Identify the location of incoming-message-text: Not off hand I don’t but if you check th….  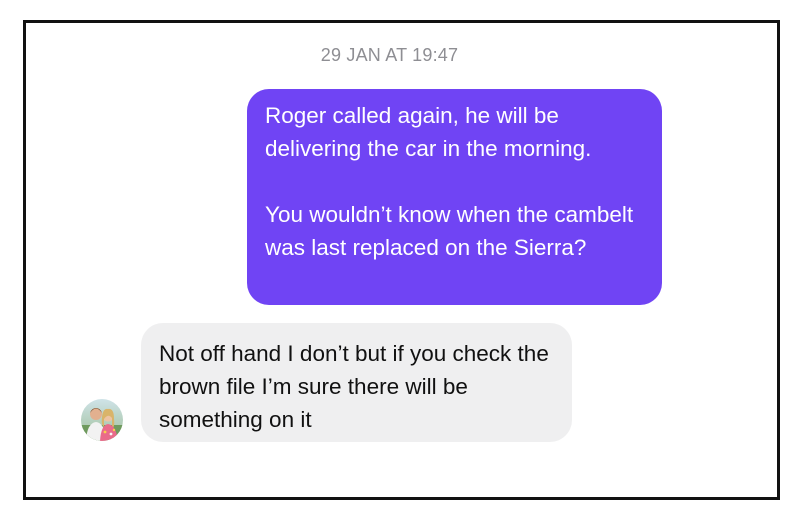
(354, 386).